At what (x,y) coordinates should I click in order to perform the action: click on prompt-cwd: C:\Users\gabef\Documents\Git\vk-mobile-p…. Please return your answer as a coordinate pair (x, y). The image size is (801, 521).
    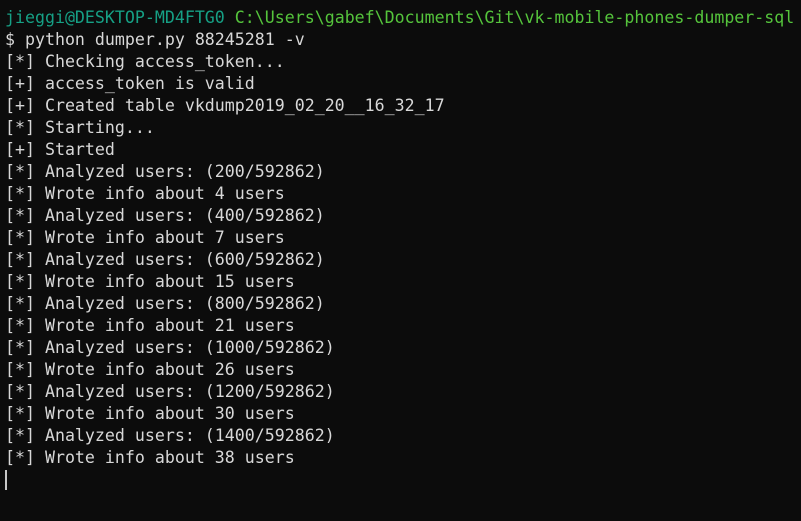
    Looking at the image, I should click on (514, 17).